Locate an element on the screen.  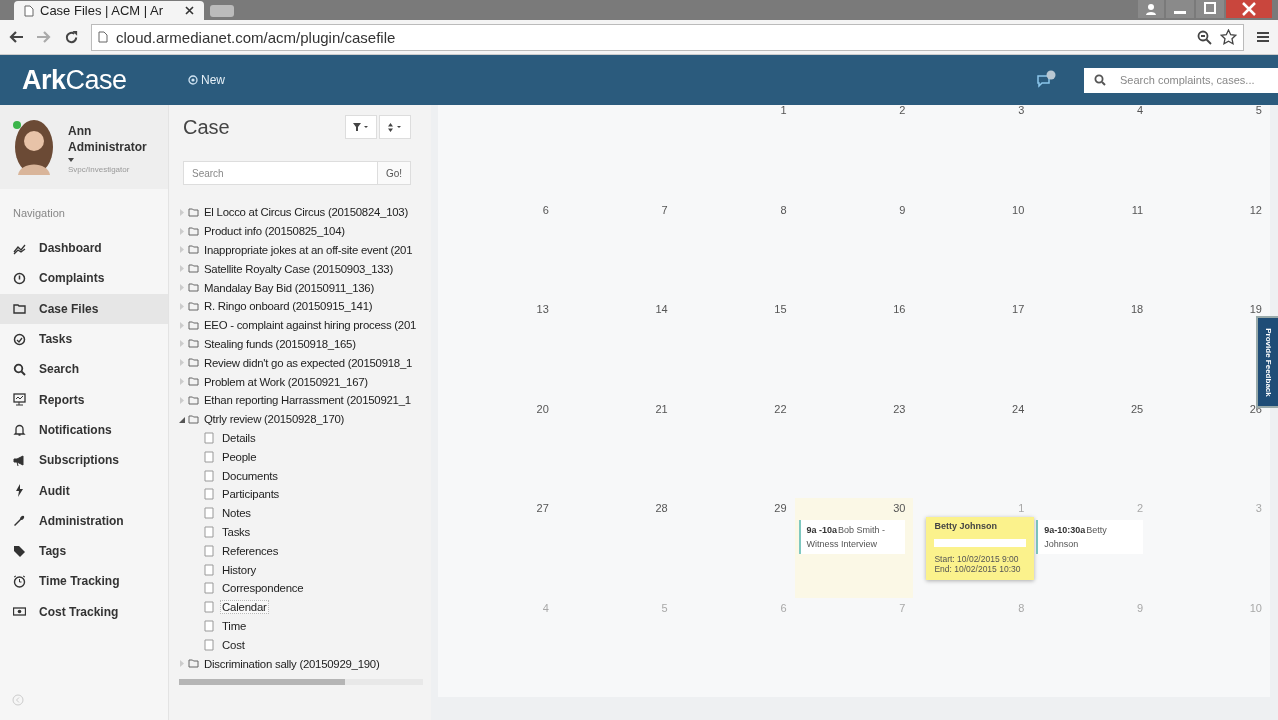
day-number: 16 is located at coordinates (899, 309).